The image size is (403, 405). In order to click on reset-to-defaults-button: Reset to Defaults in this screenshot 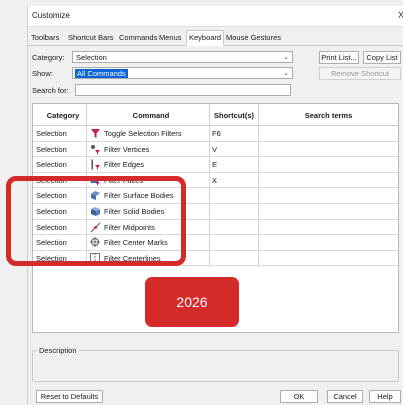, I will do `click(69, 396)`.